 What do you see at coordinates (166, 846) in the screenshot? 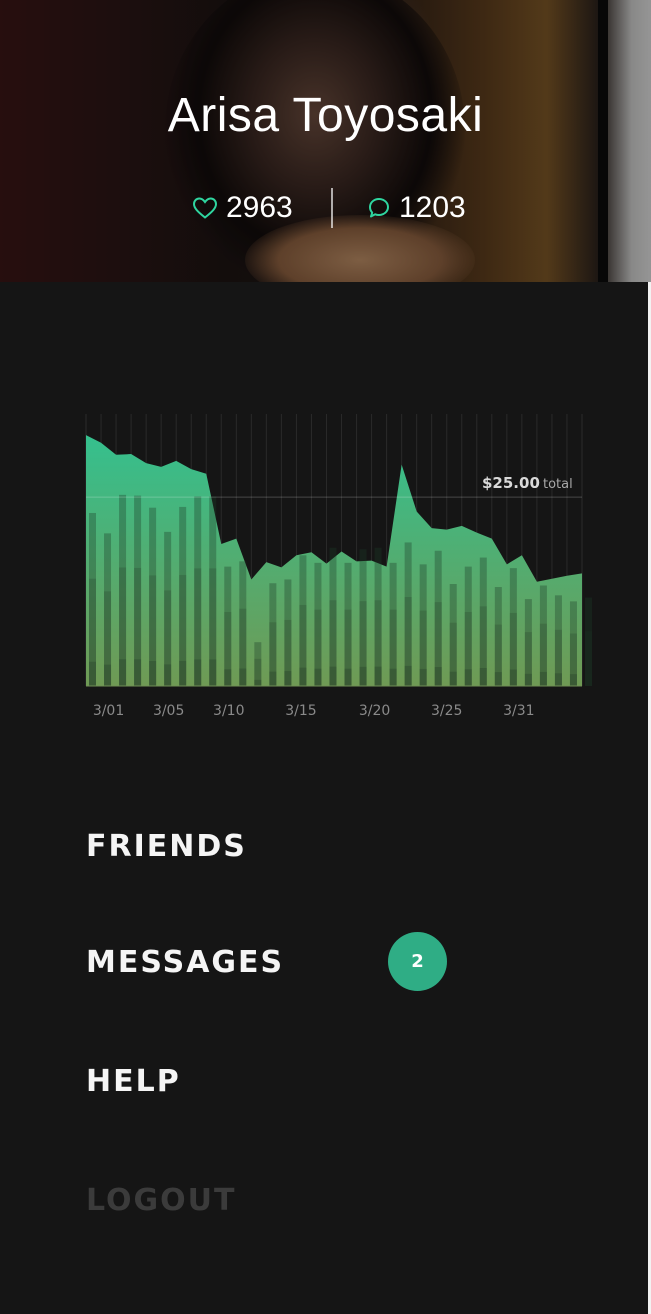
I see `menu-item-friends: FRIENDS` at bounding box center [166, 846].